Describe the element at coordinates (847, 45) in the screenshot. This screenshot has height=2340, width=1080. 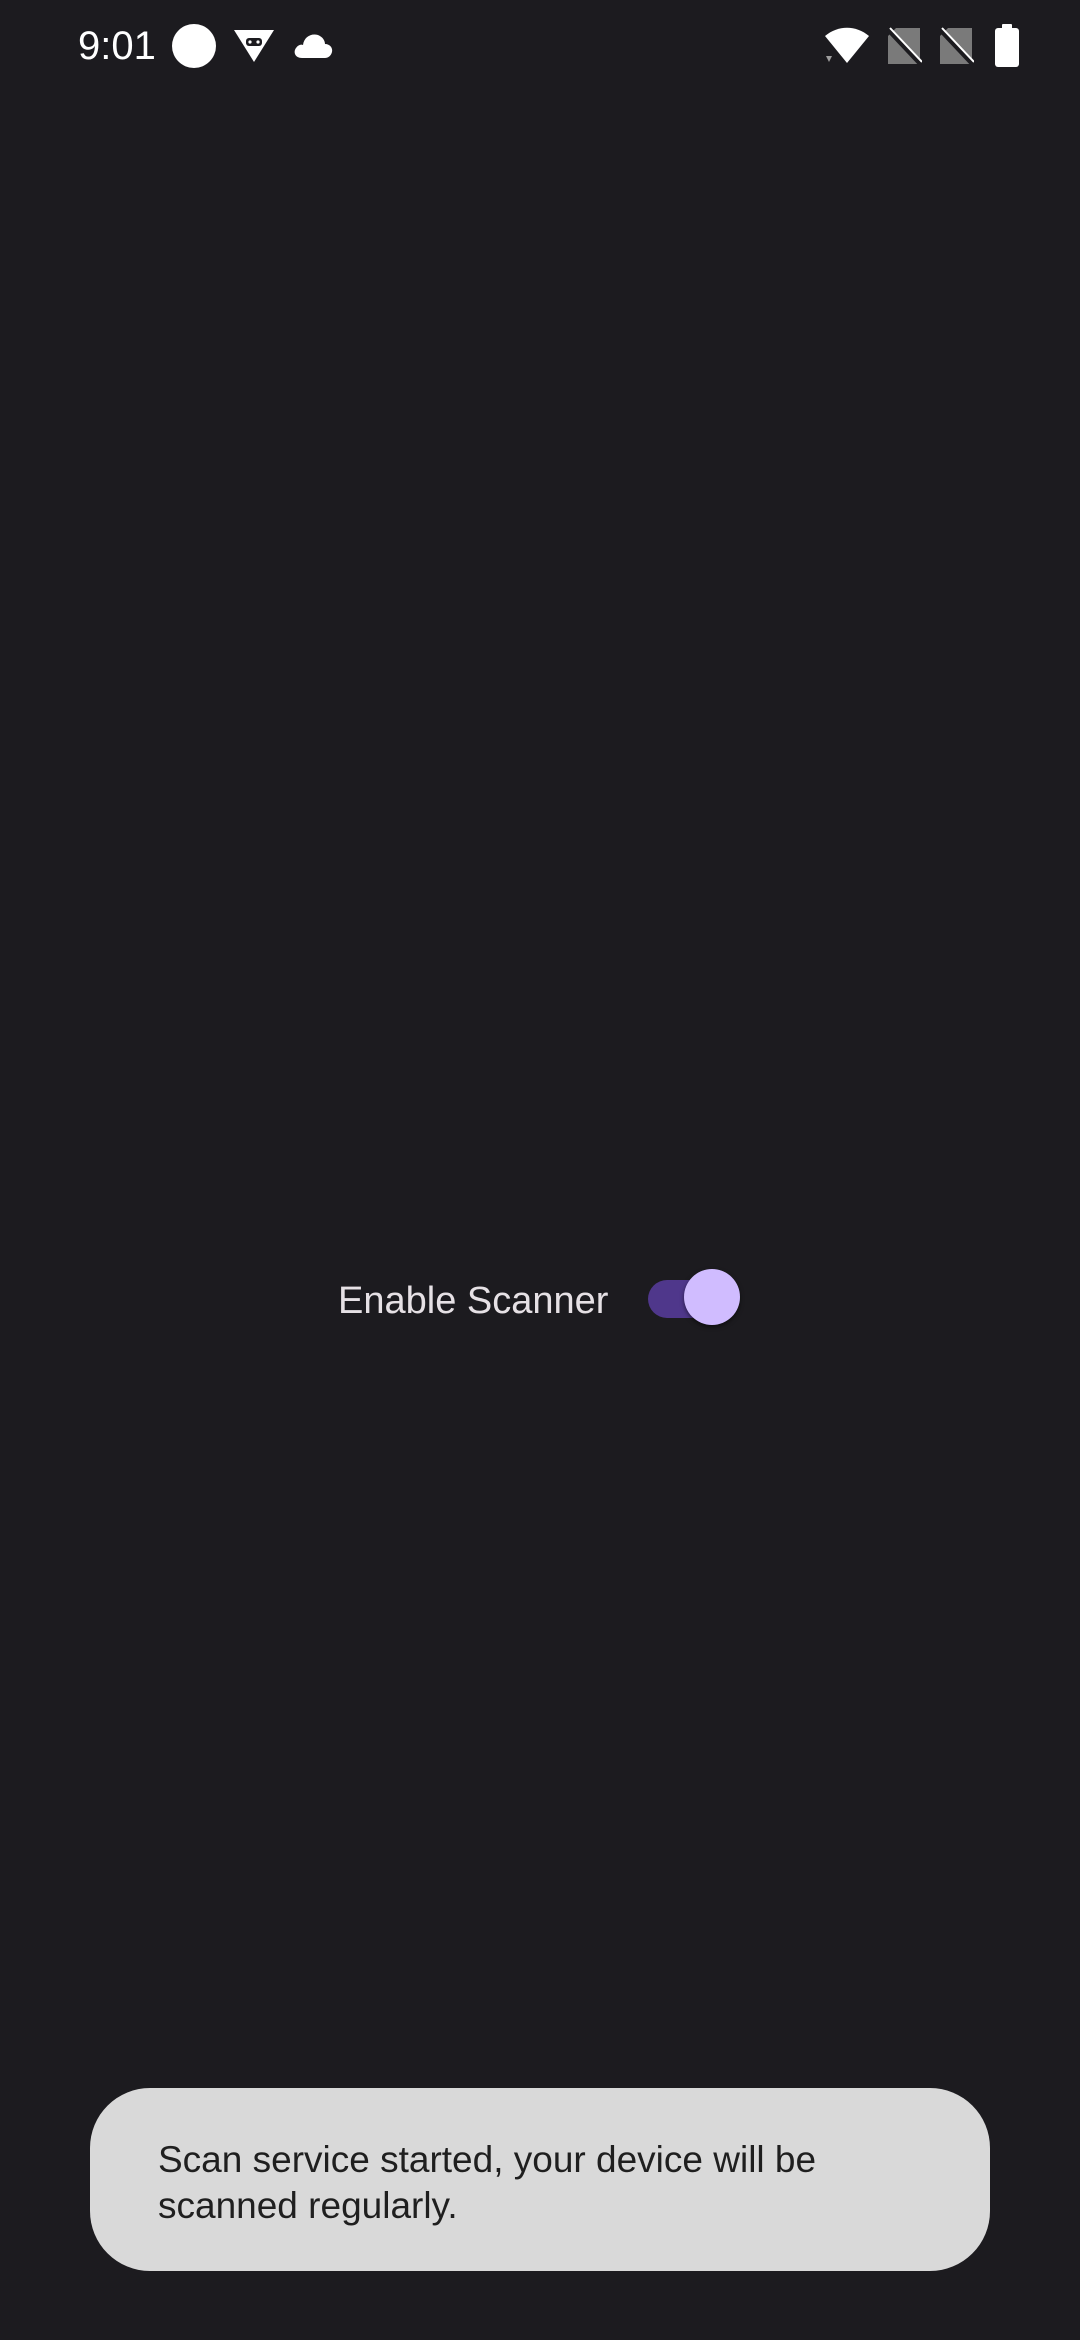
I see `wifi-icon` at that location.